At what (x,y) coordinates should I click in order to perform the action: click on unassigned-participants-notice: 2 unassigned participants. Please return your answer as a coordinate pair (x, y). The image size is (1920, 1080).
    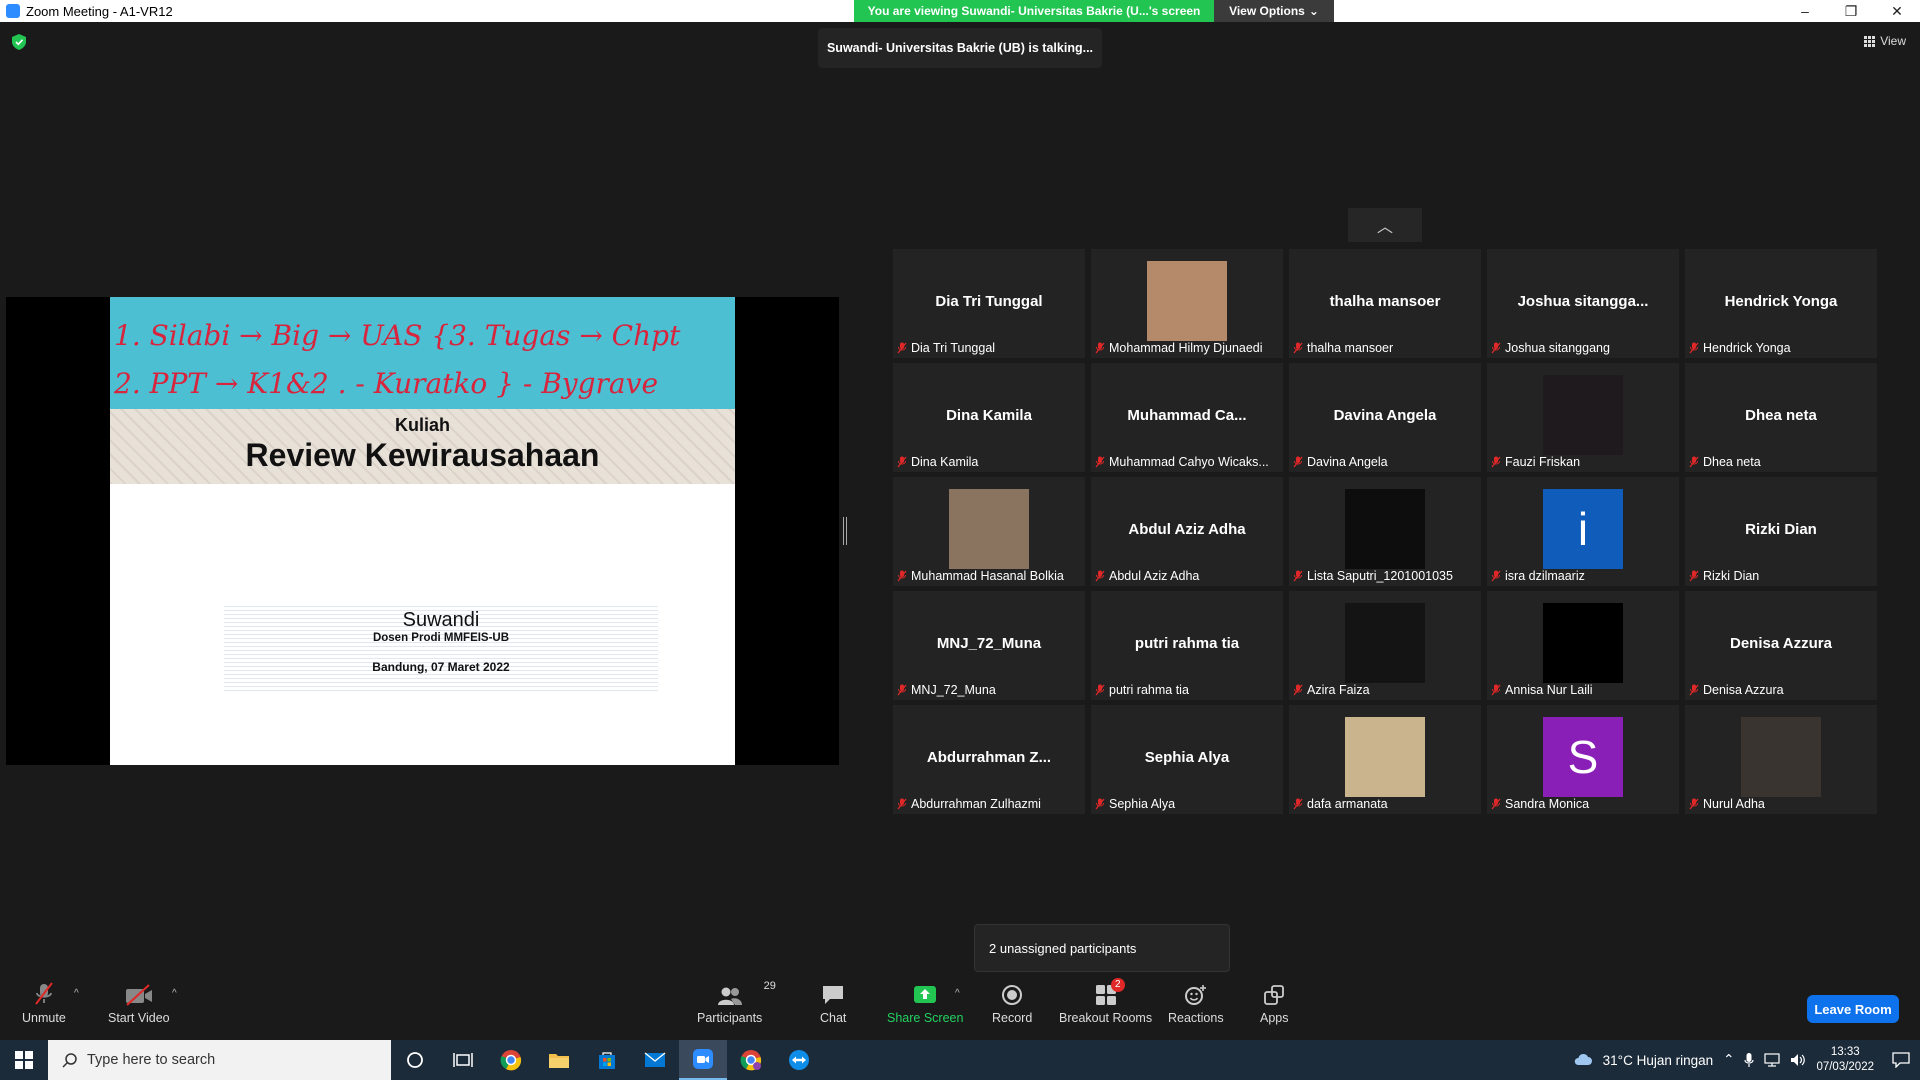
    Looking at the image, I should click on (1102, 948).